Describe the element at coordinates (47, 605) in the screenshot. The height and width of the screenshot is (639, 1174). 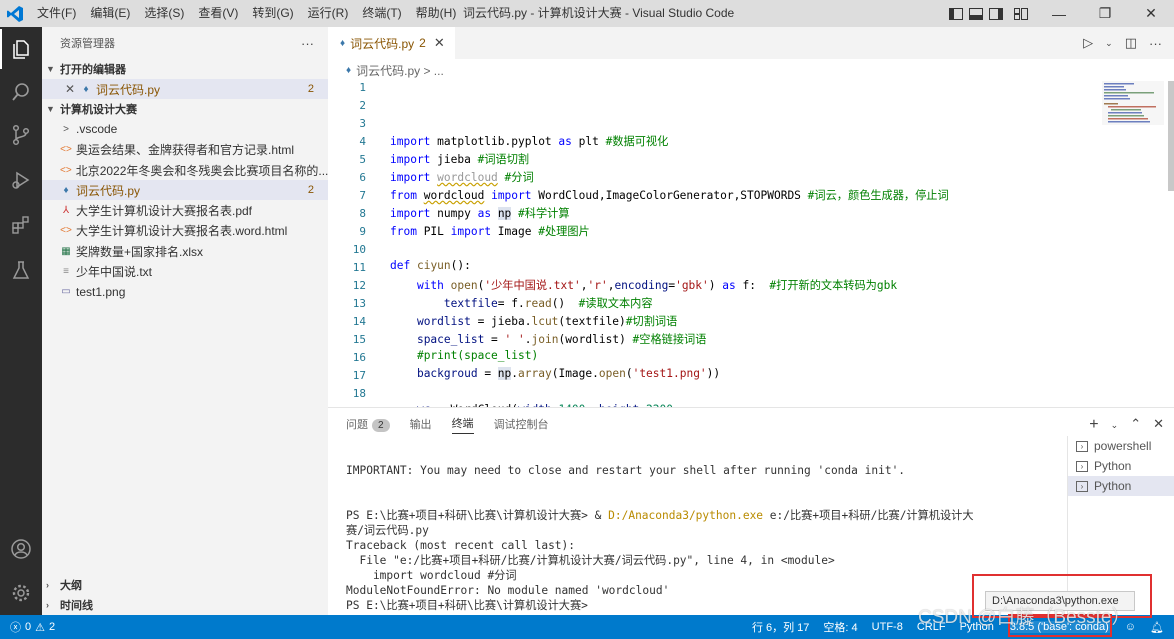
I see `chevron-right-icon: ›` at that location.